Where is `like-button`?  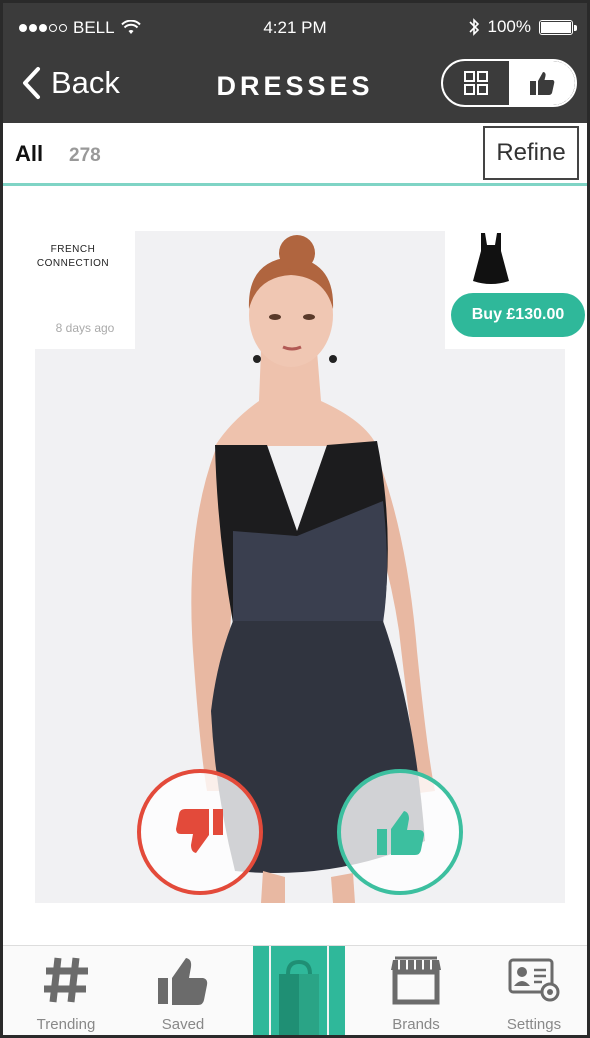 like-button is located at coordinates (400, 832).